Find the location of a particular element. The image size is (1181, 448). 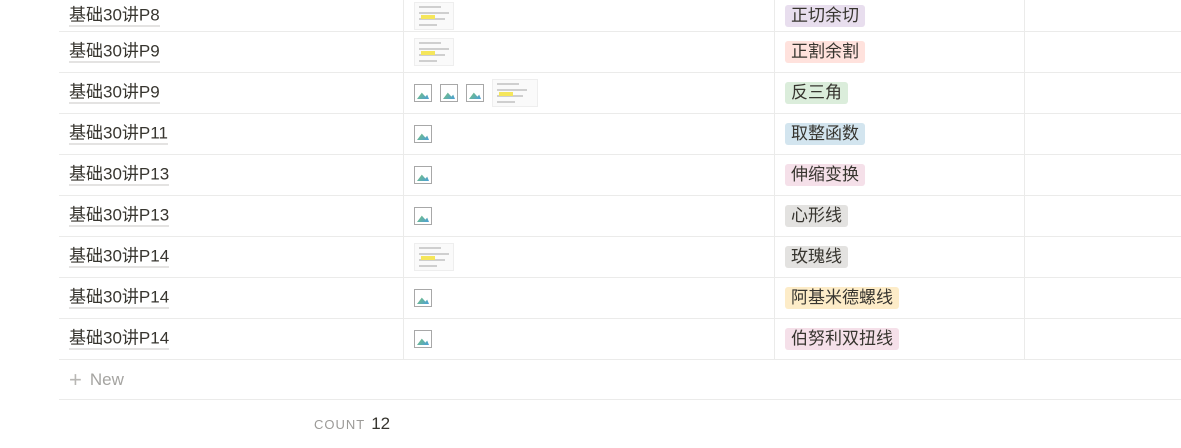

tag-cell: 阿基米德螺线 is located at coordinates (900, 298).